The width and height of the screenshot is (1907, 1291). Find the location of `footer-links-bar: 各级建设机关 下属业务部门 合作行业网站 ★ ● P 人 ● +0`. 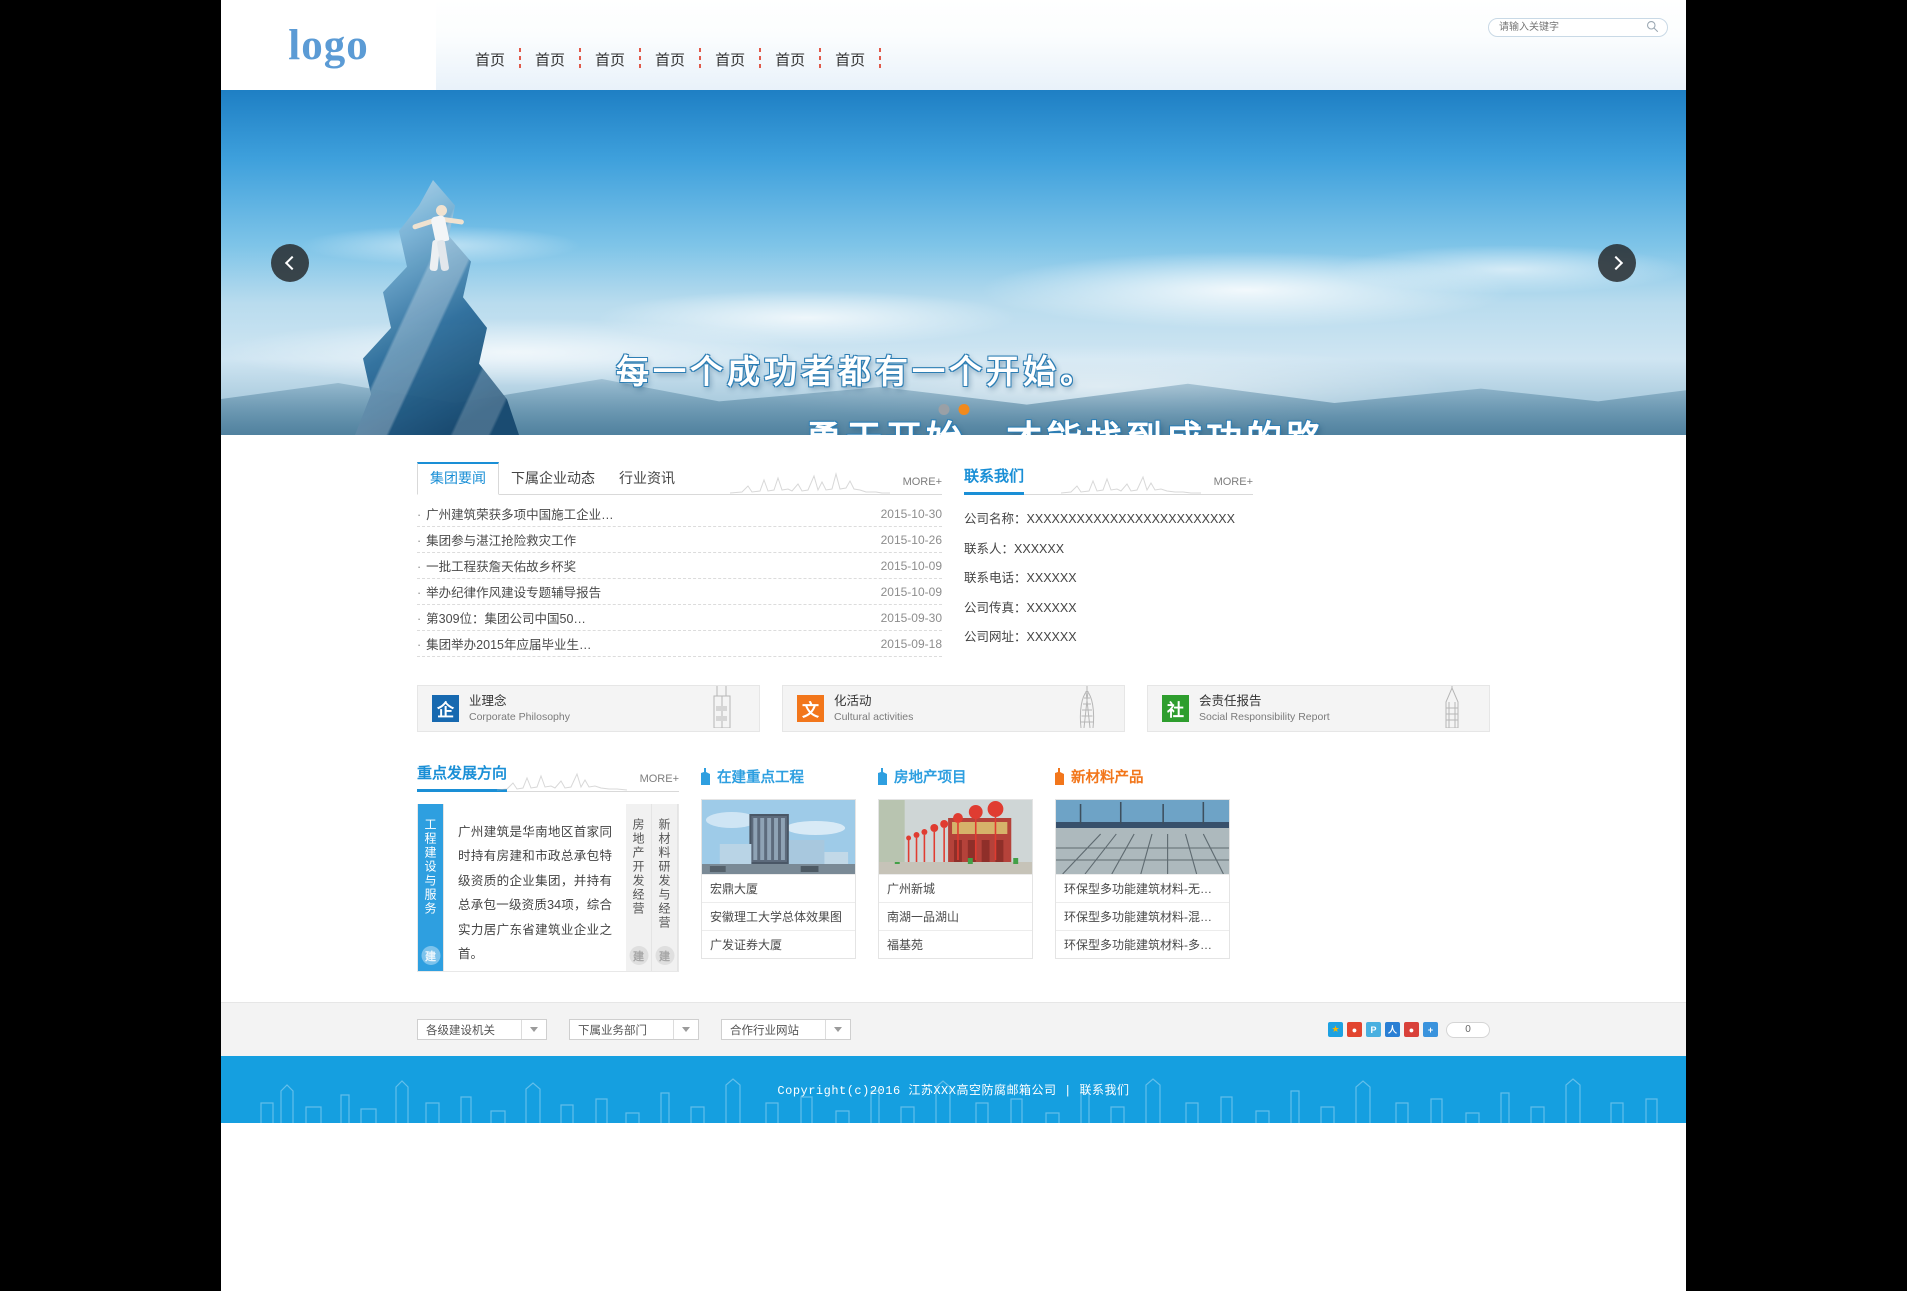

footer-links-bar: 各级建设机关 下属业务部门 合作行业网站 ★ ● P 人 ● +0 is located at coordinates (953, 1029).